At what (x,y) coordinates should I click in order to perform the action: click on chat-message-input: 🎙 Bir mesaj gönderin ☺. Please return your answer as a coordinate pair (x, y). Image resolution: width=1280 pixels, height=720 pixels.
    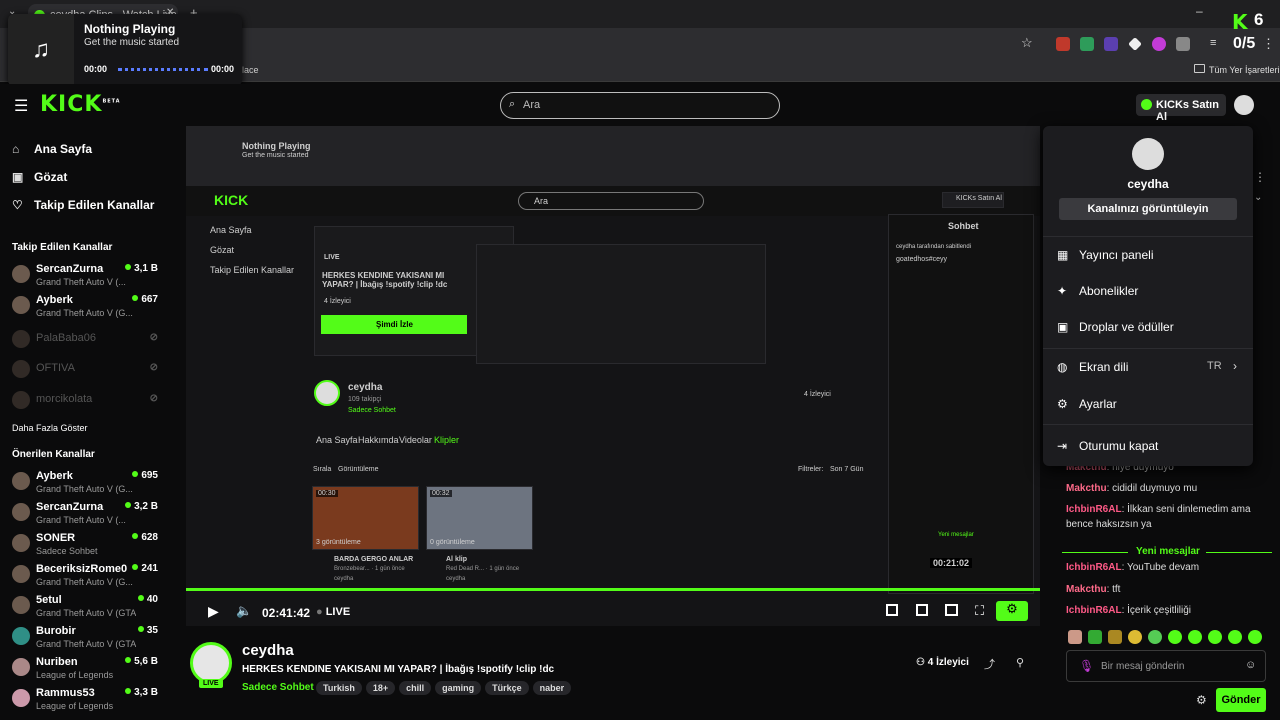
    Looking at the image, I should click on (1166, 666).